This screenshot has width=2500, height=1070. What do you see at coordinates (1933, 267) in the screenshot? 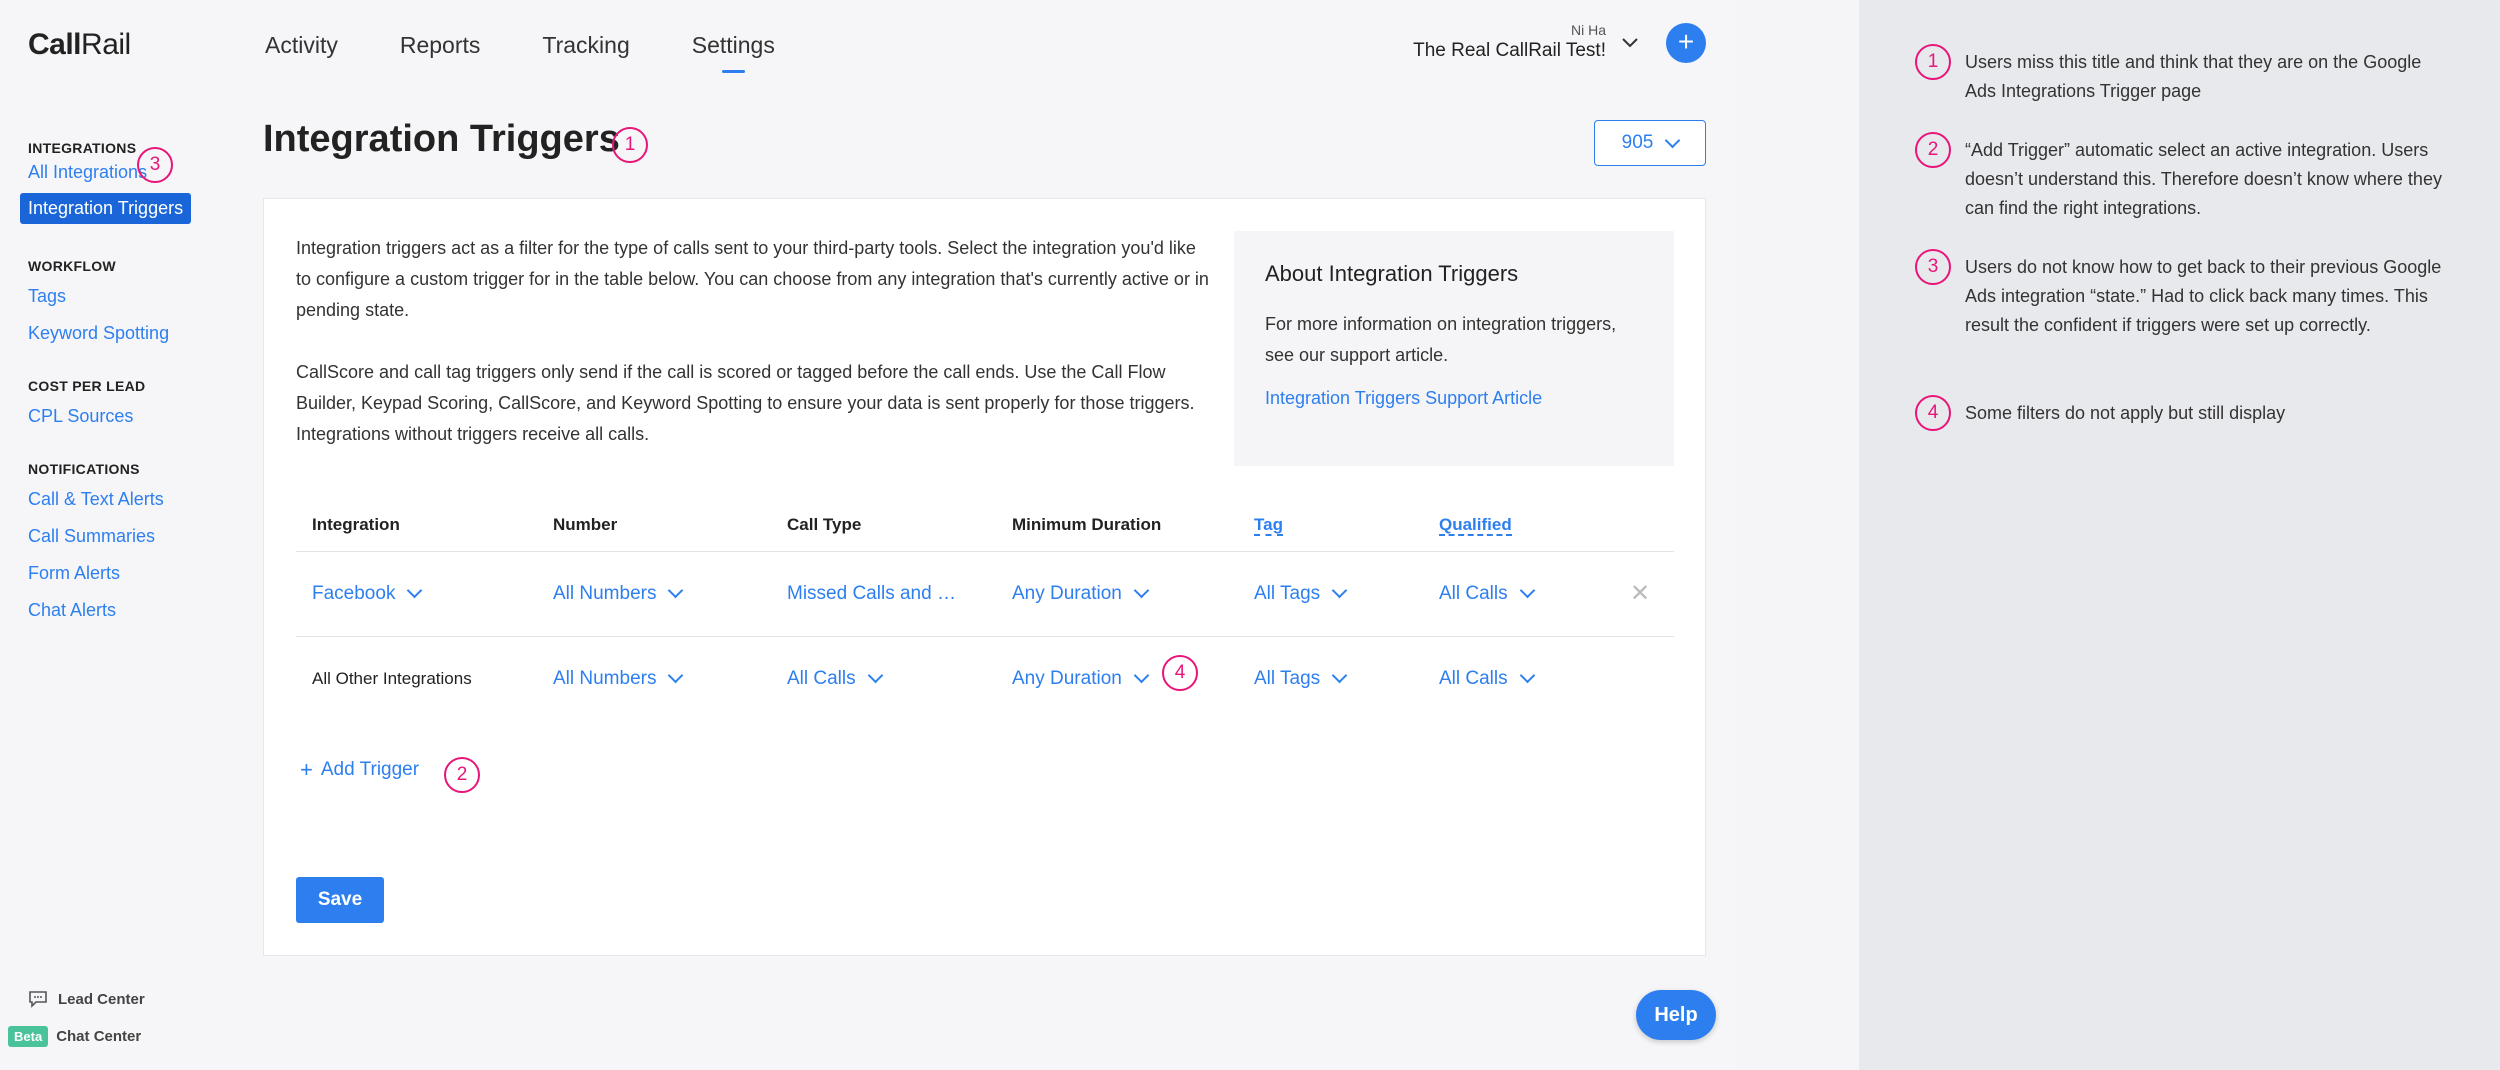
I see `note-marker-3: 3` at bounding box center [1933, 267].